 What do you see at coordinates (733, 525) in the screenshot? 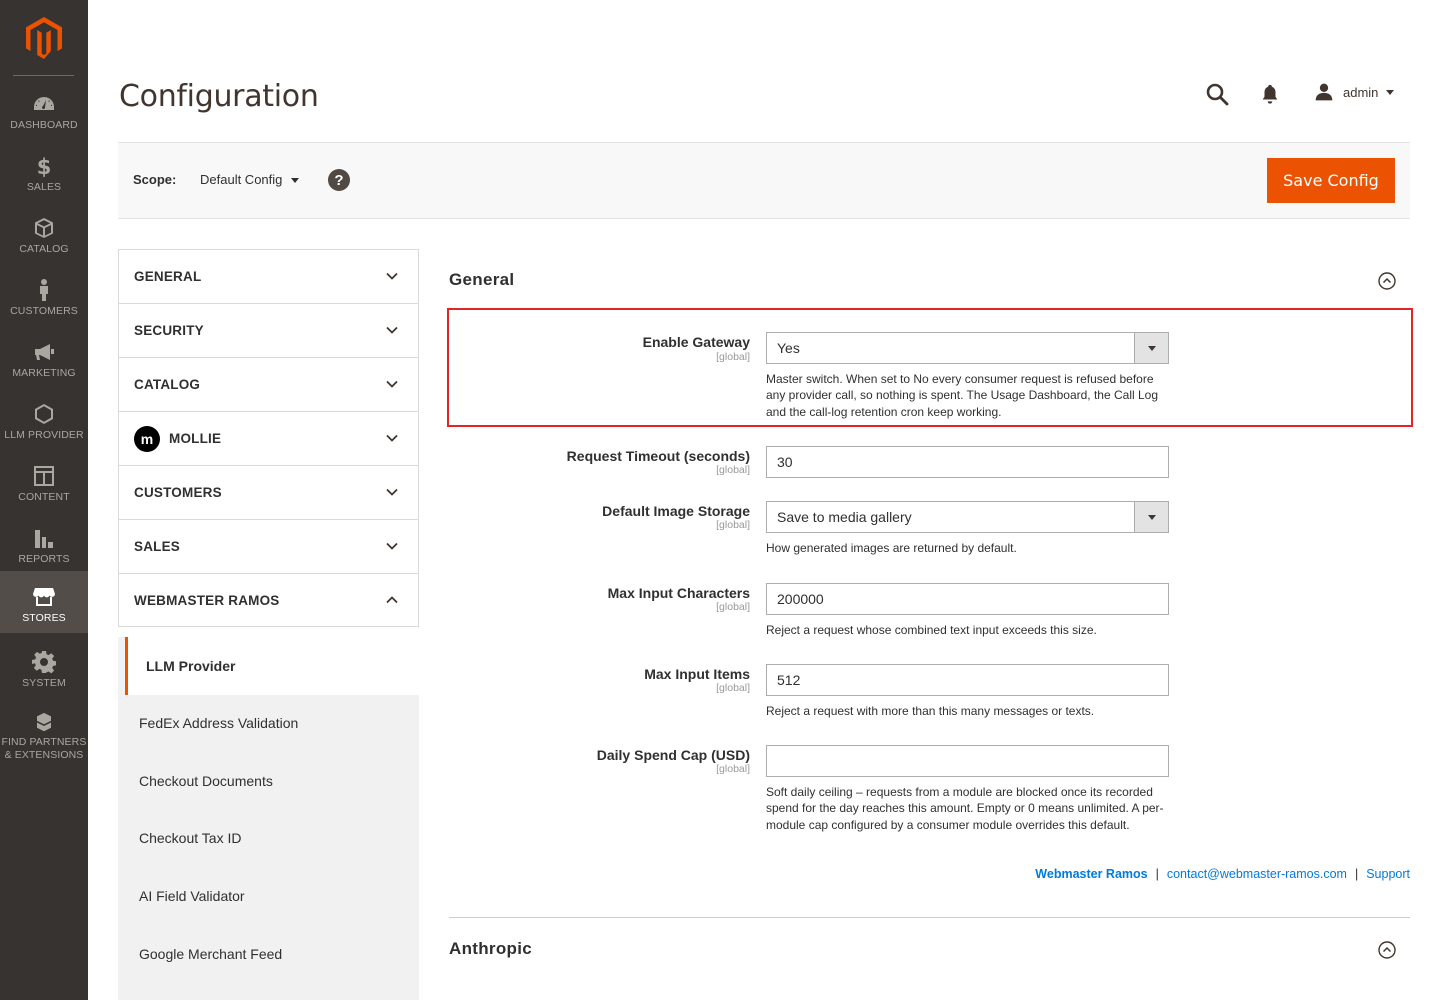
I see `default-image-storage-scope: [global]` at bounding box center [733, 525].